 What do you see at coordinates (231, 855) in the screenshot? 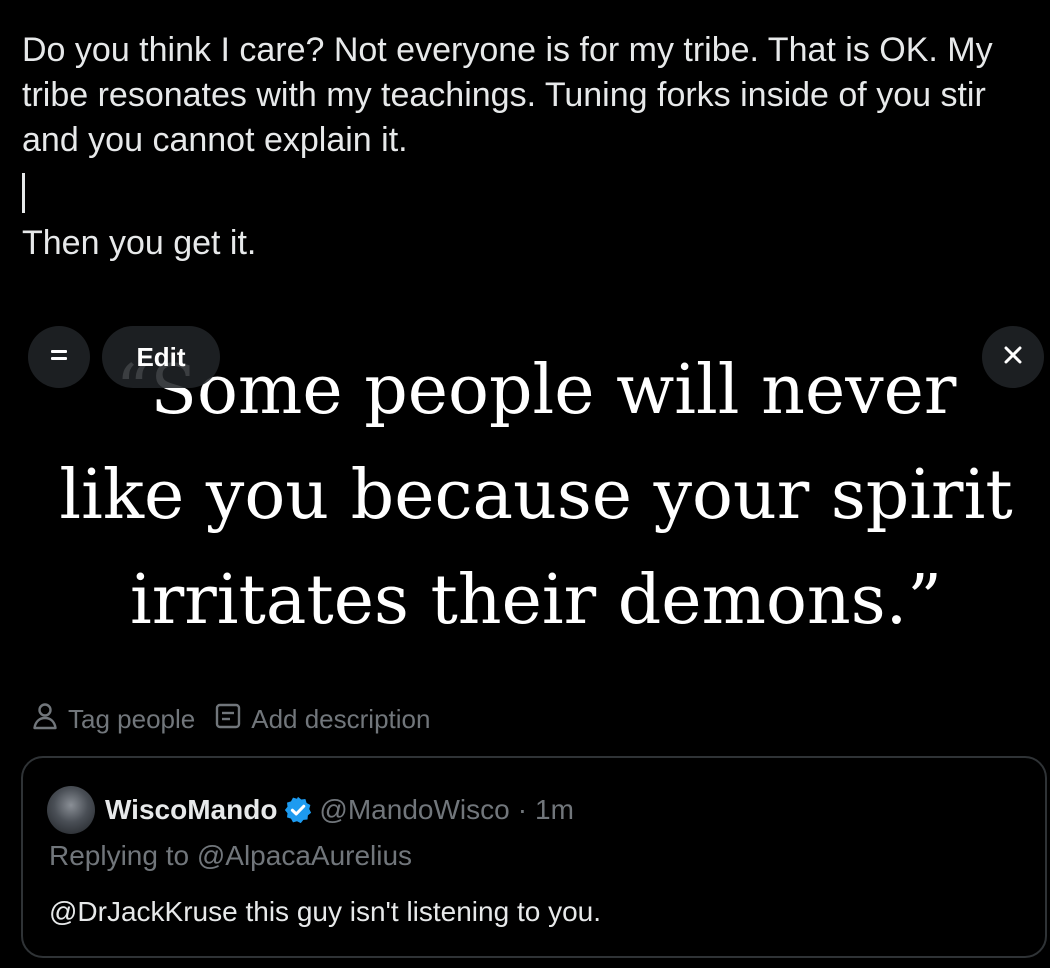
I see `replying-to-text: Replying to @AlpacaAurelius` at bounding box center [231, 855].